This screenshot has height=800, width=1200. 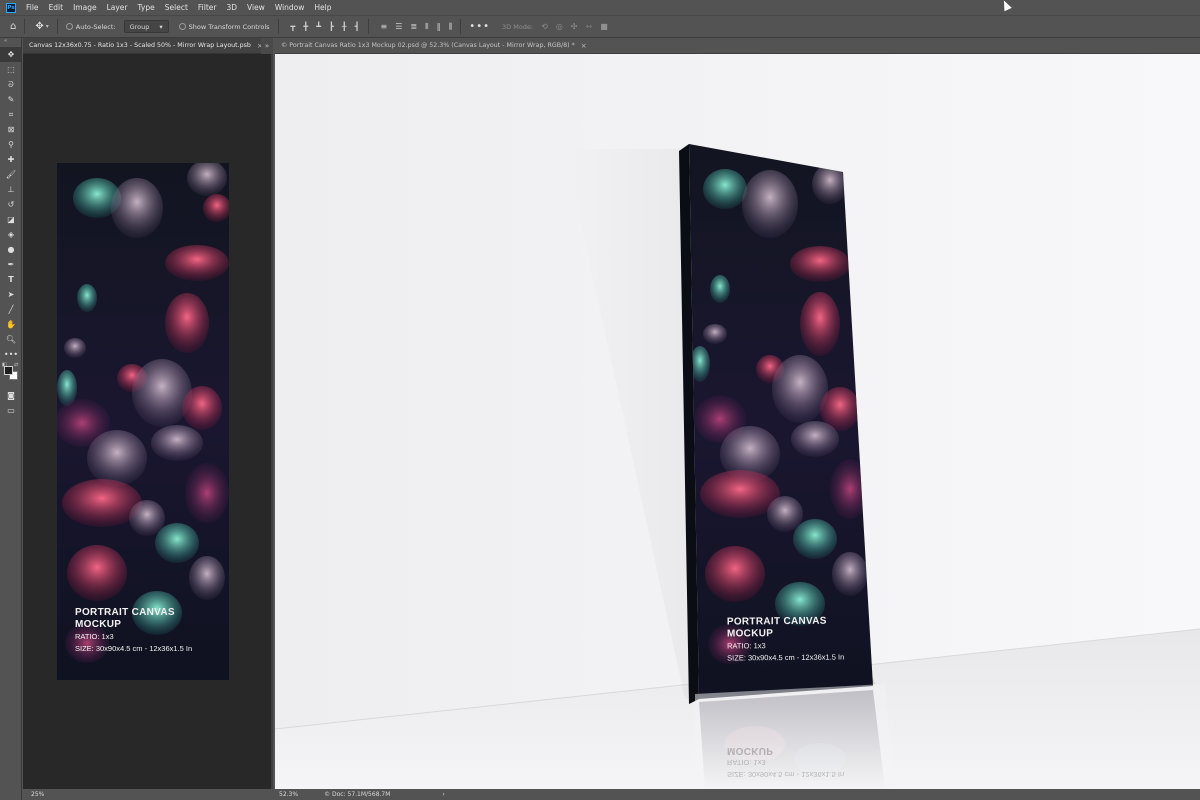 I want to click on reflection-ratio: RATIO: 1x3, so click(x=746, y=762).